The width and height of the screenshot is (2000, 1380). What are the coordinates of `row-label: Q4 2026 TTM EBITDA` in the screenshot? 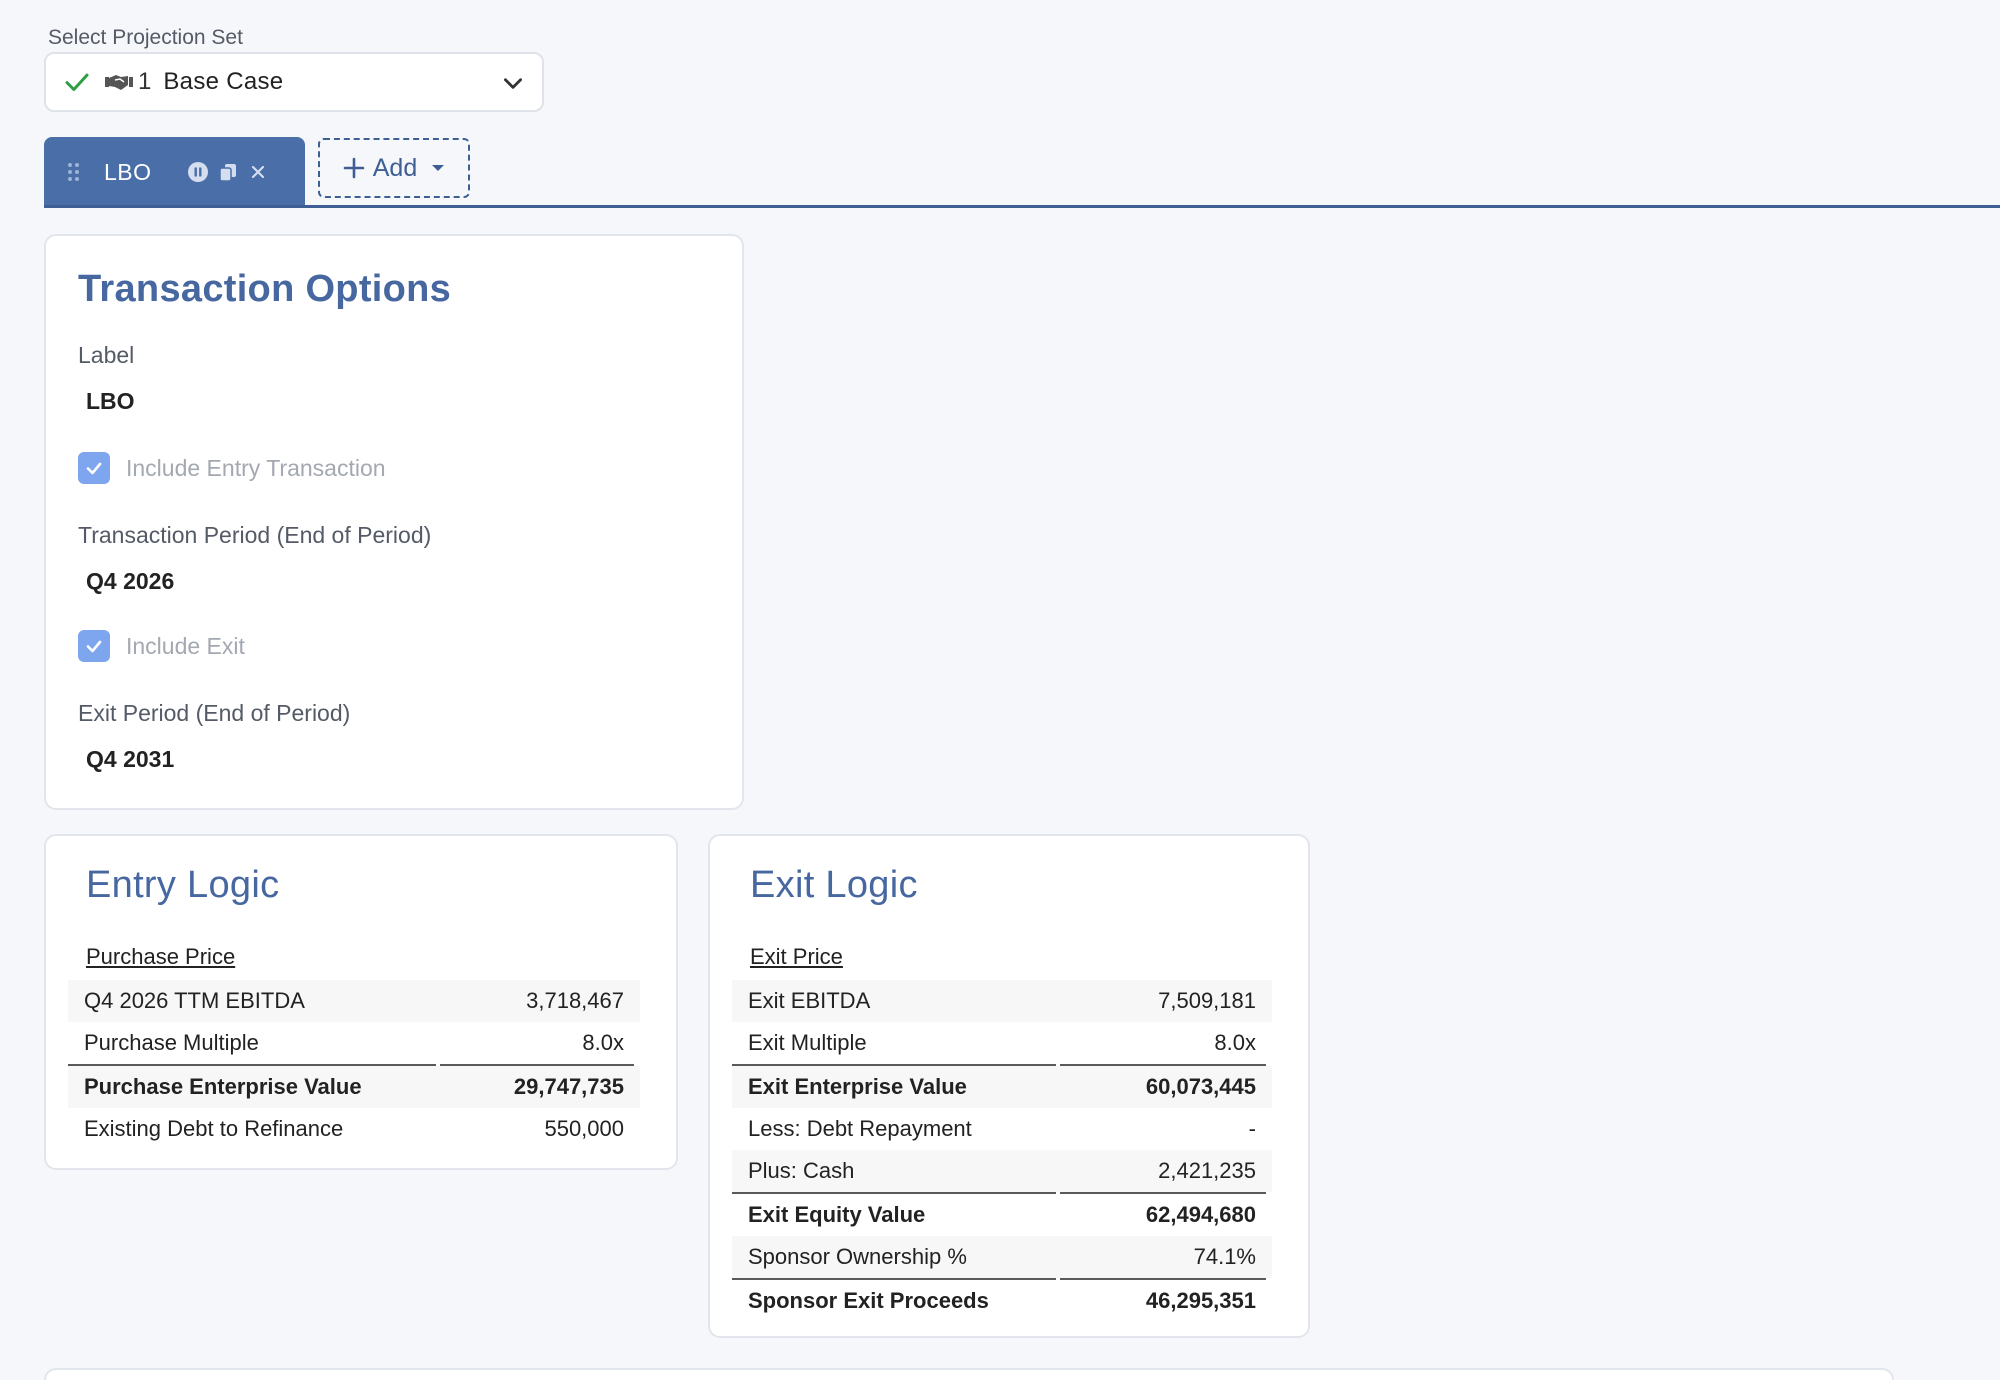 It's located at (194, 1000).